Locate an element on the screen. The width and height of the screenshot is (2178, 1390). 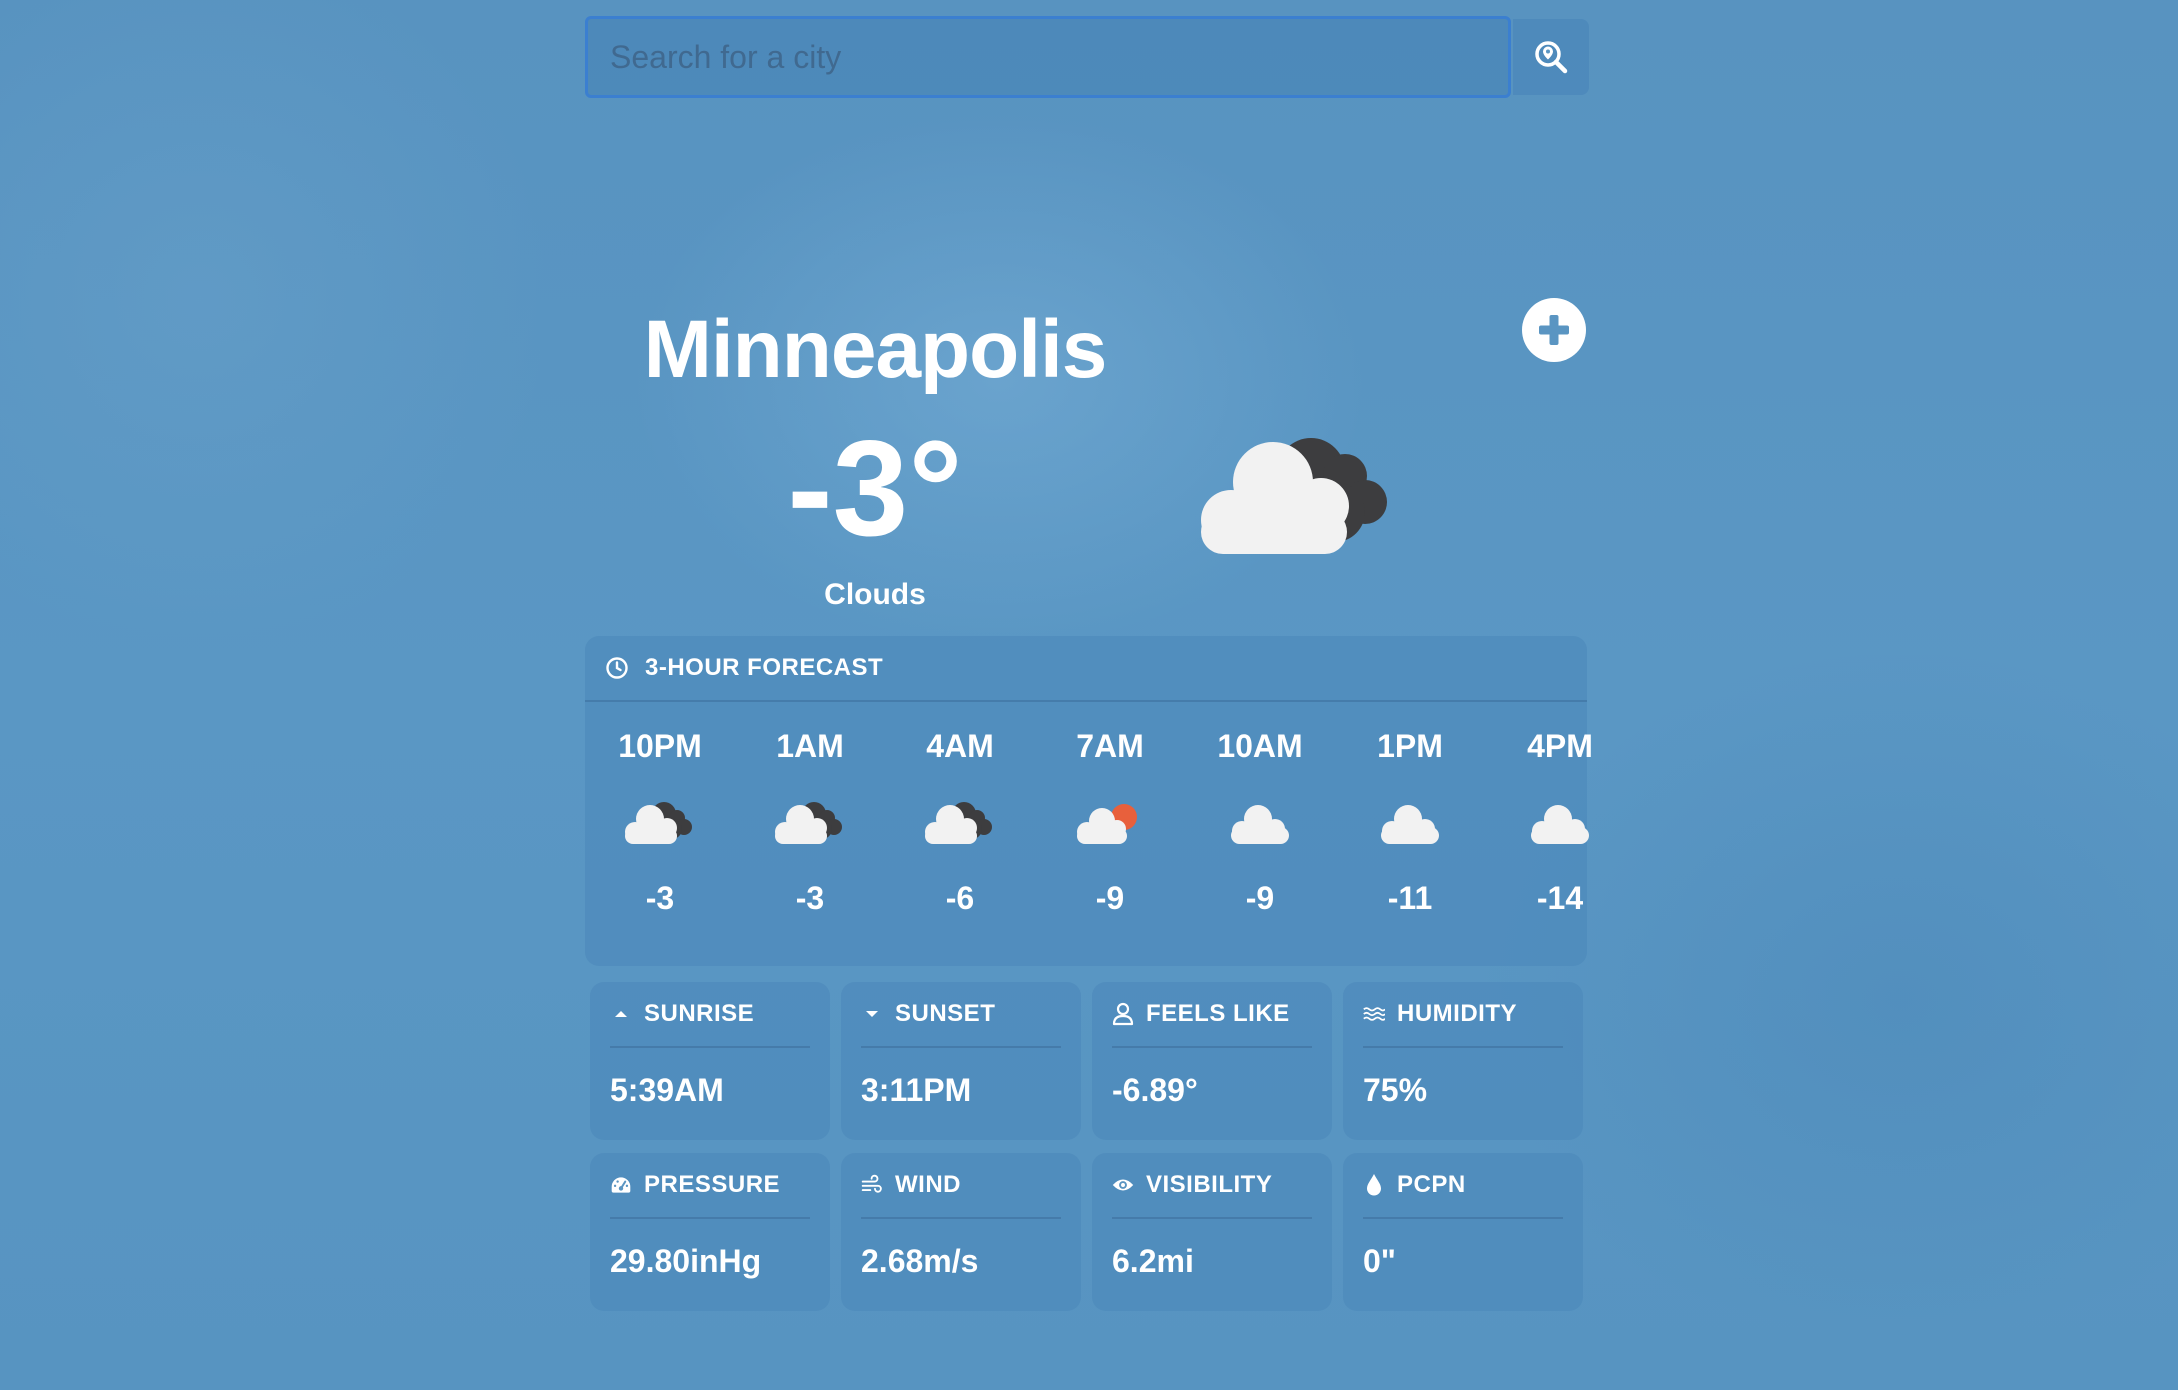
hour-time: 4AM is located at coordinates (960, 746).